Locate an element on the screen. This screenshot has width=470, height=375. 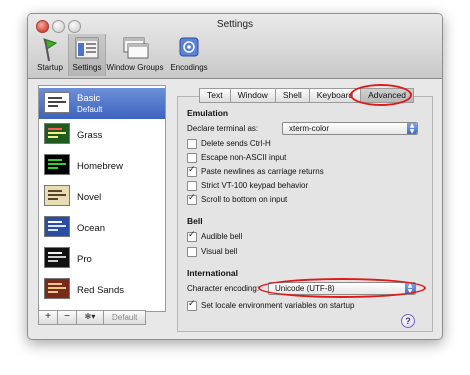
set-default-button: Default is located at coordinates (125, 317).